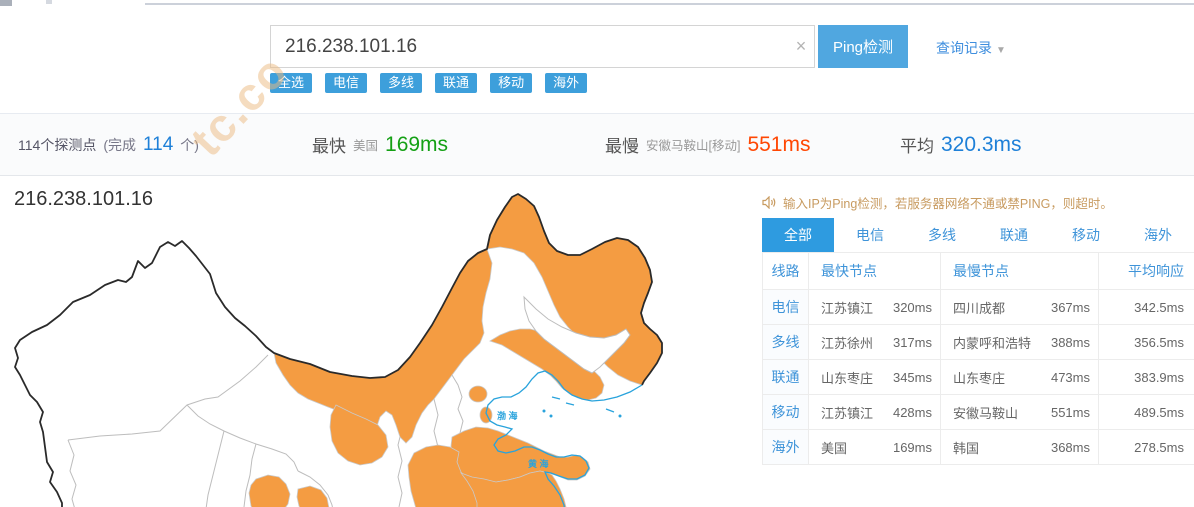  What do you see at coordinates (566, 83) in the screenshot?
I see `isp-filter-button: 海外` at bounding box center [566, 83].